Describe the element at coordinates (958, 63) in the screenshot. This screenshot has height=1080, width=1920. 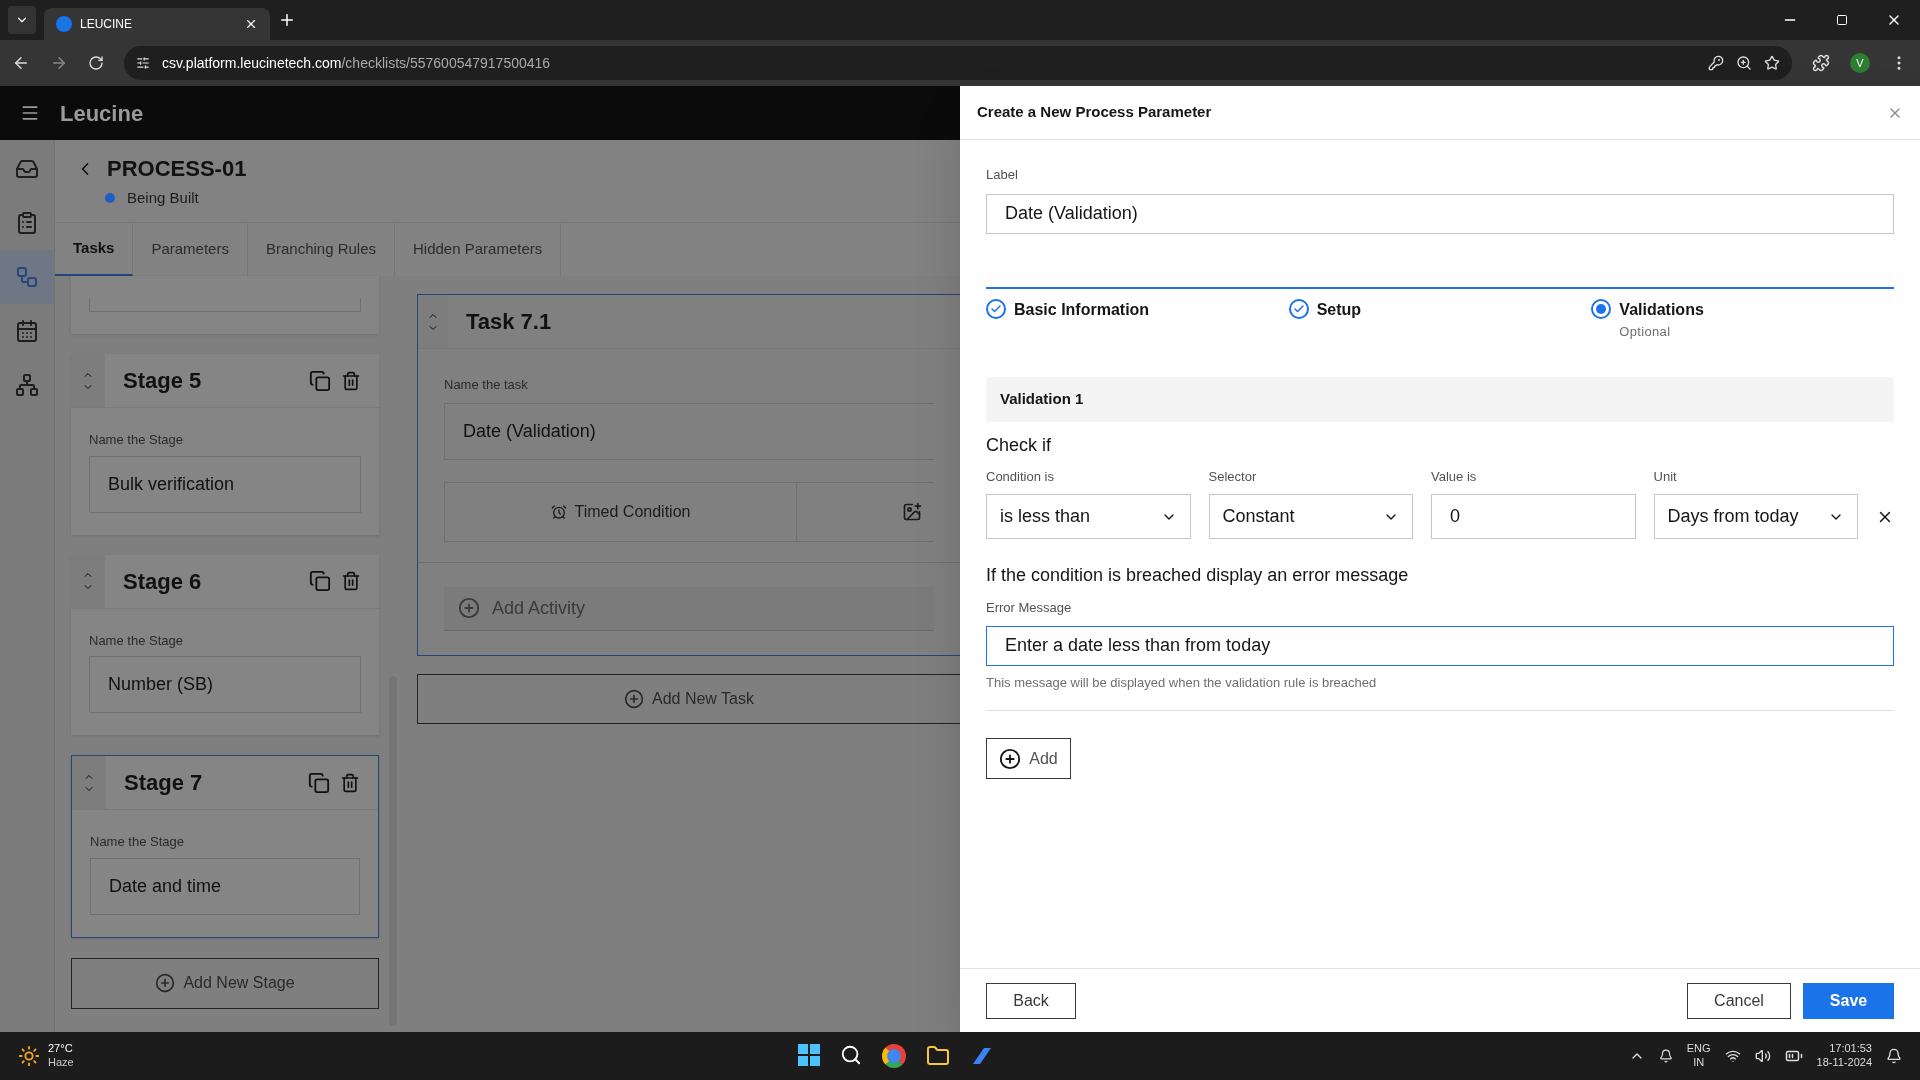
I see `address-bar: csv.platform.leucinetech.com/checklists/557600547917500416` at that location.